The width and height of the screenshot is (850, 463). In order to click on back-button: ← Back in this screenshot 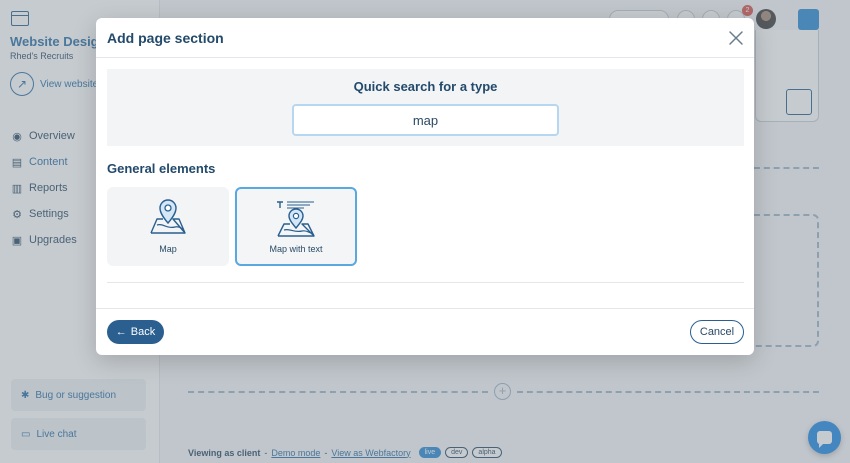, I will do `click(135, 332)`.